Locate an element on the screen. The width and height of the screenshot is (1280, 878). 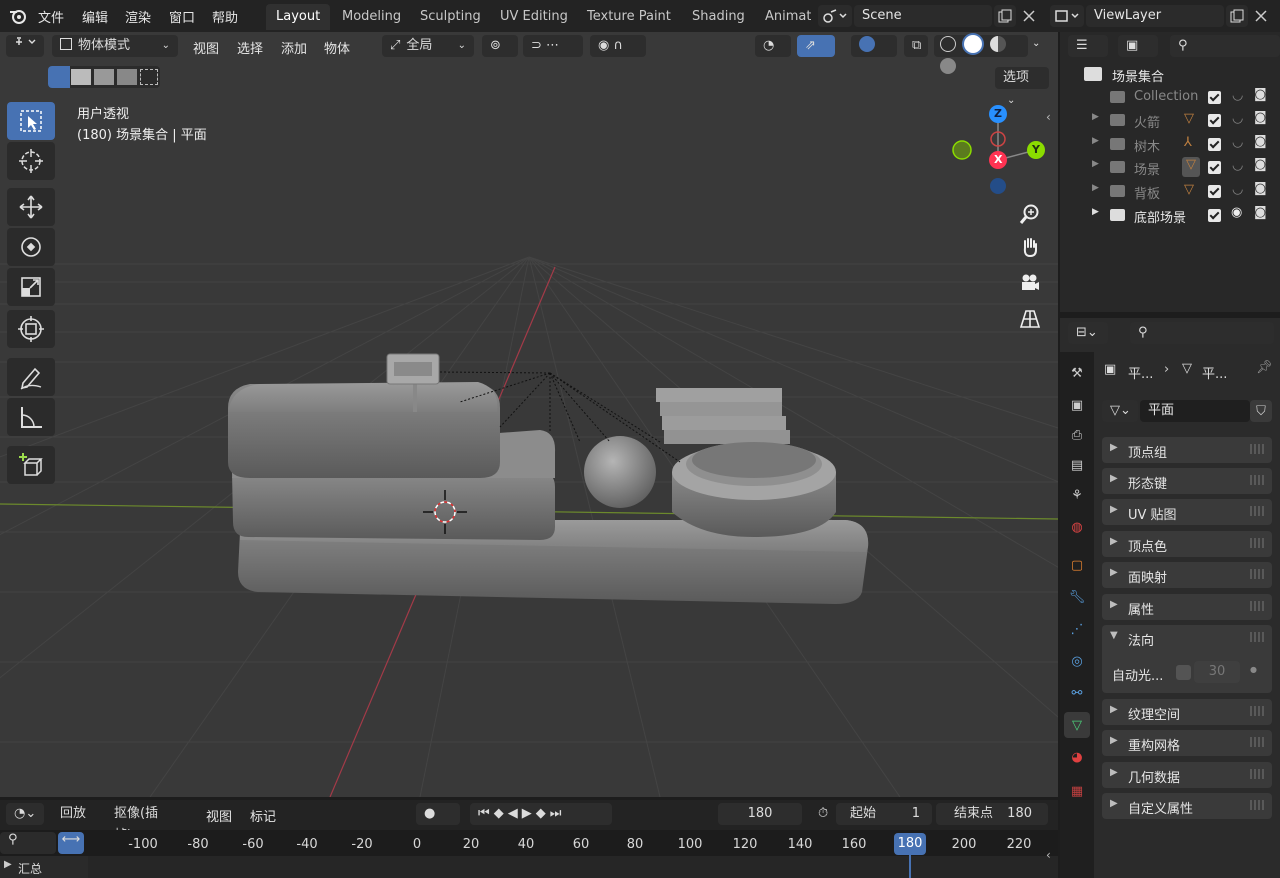
constraints-tab-icon: ⚯ is located at coordinates (1077, 693).